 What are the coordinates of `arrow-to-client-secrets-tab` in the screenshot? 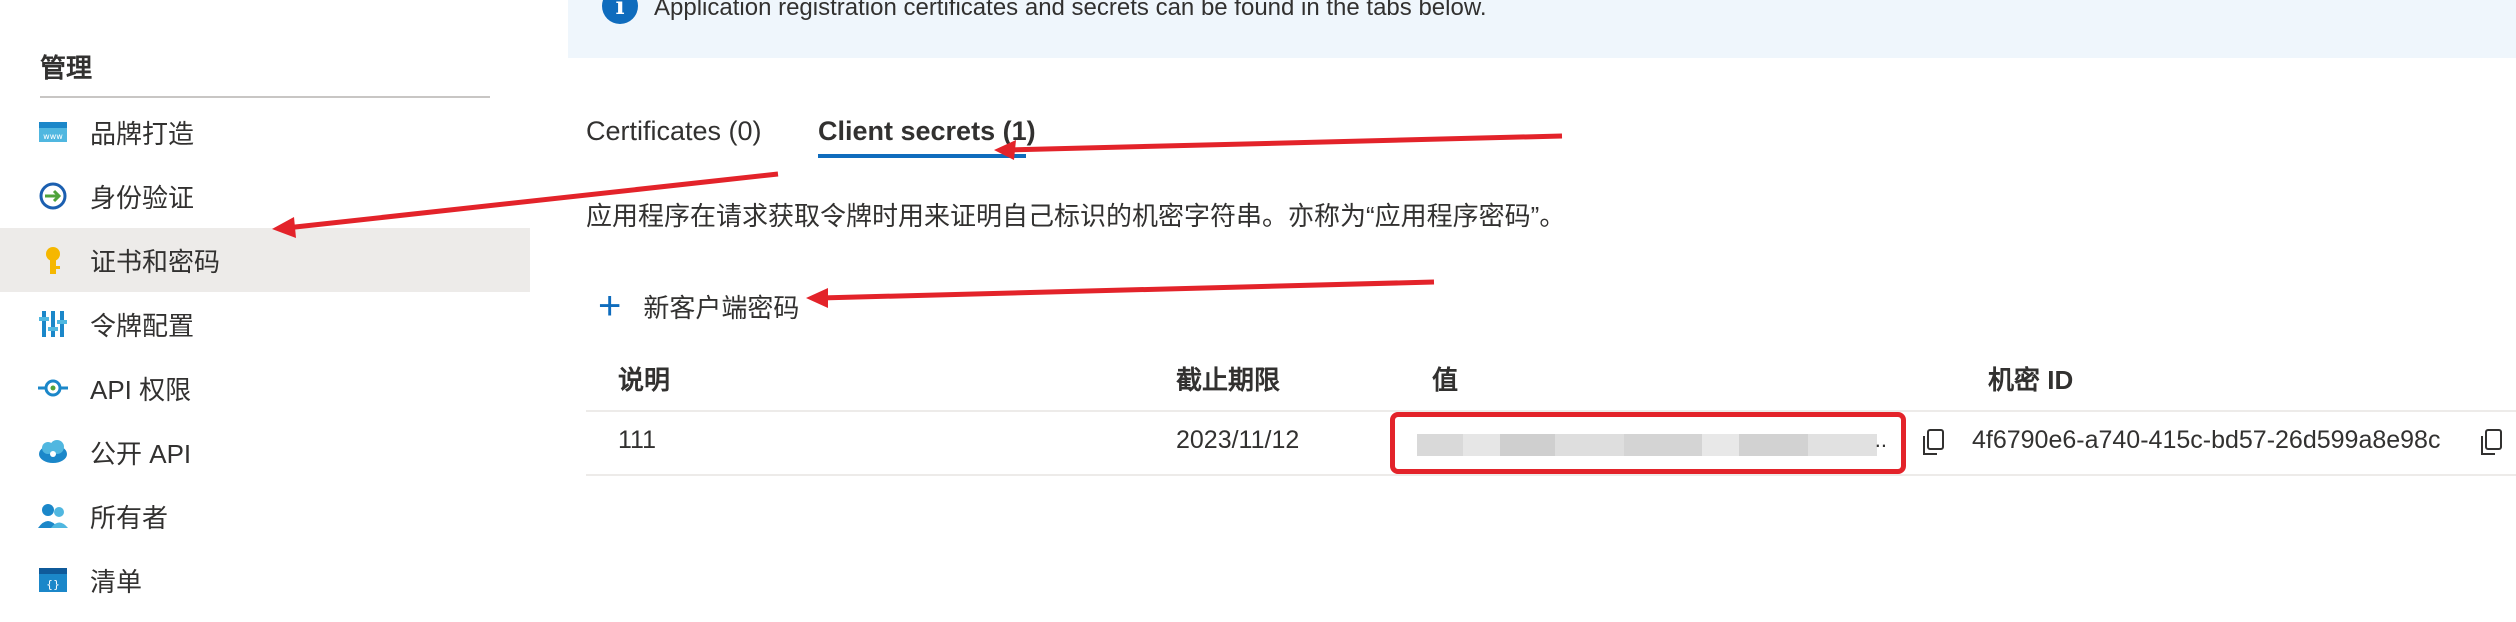 It's located at (1284, 143).